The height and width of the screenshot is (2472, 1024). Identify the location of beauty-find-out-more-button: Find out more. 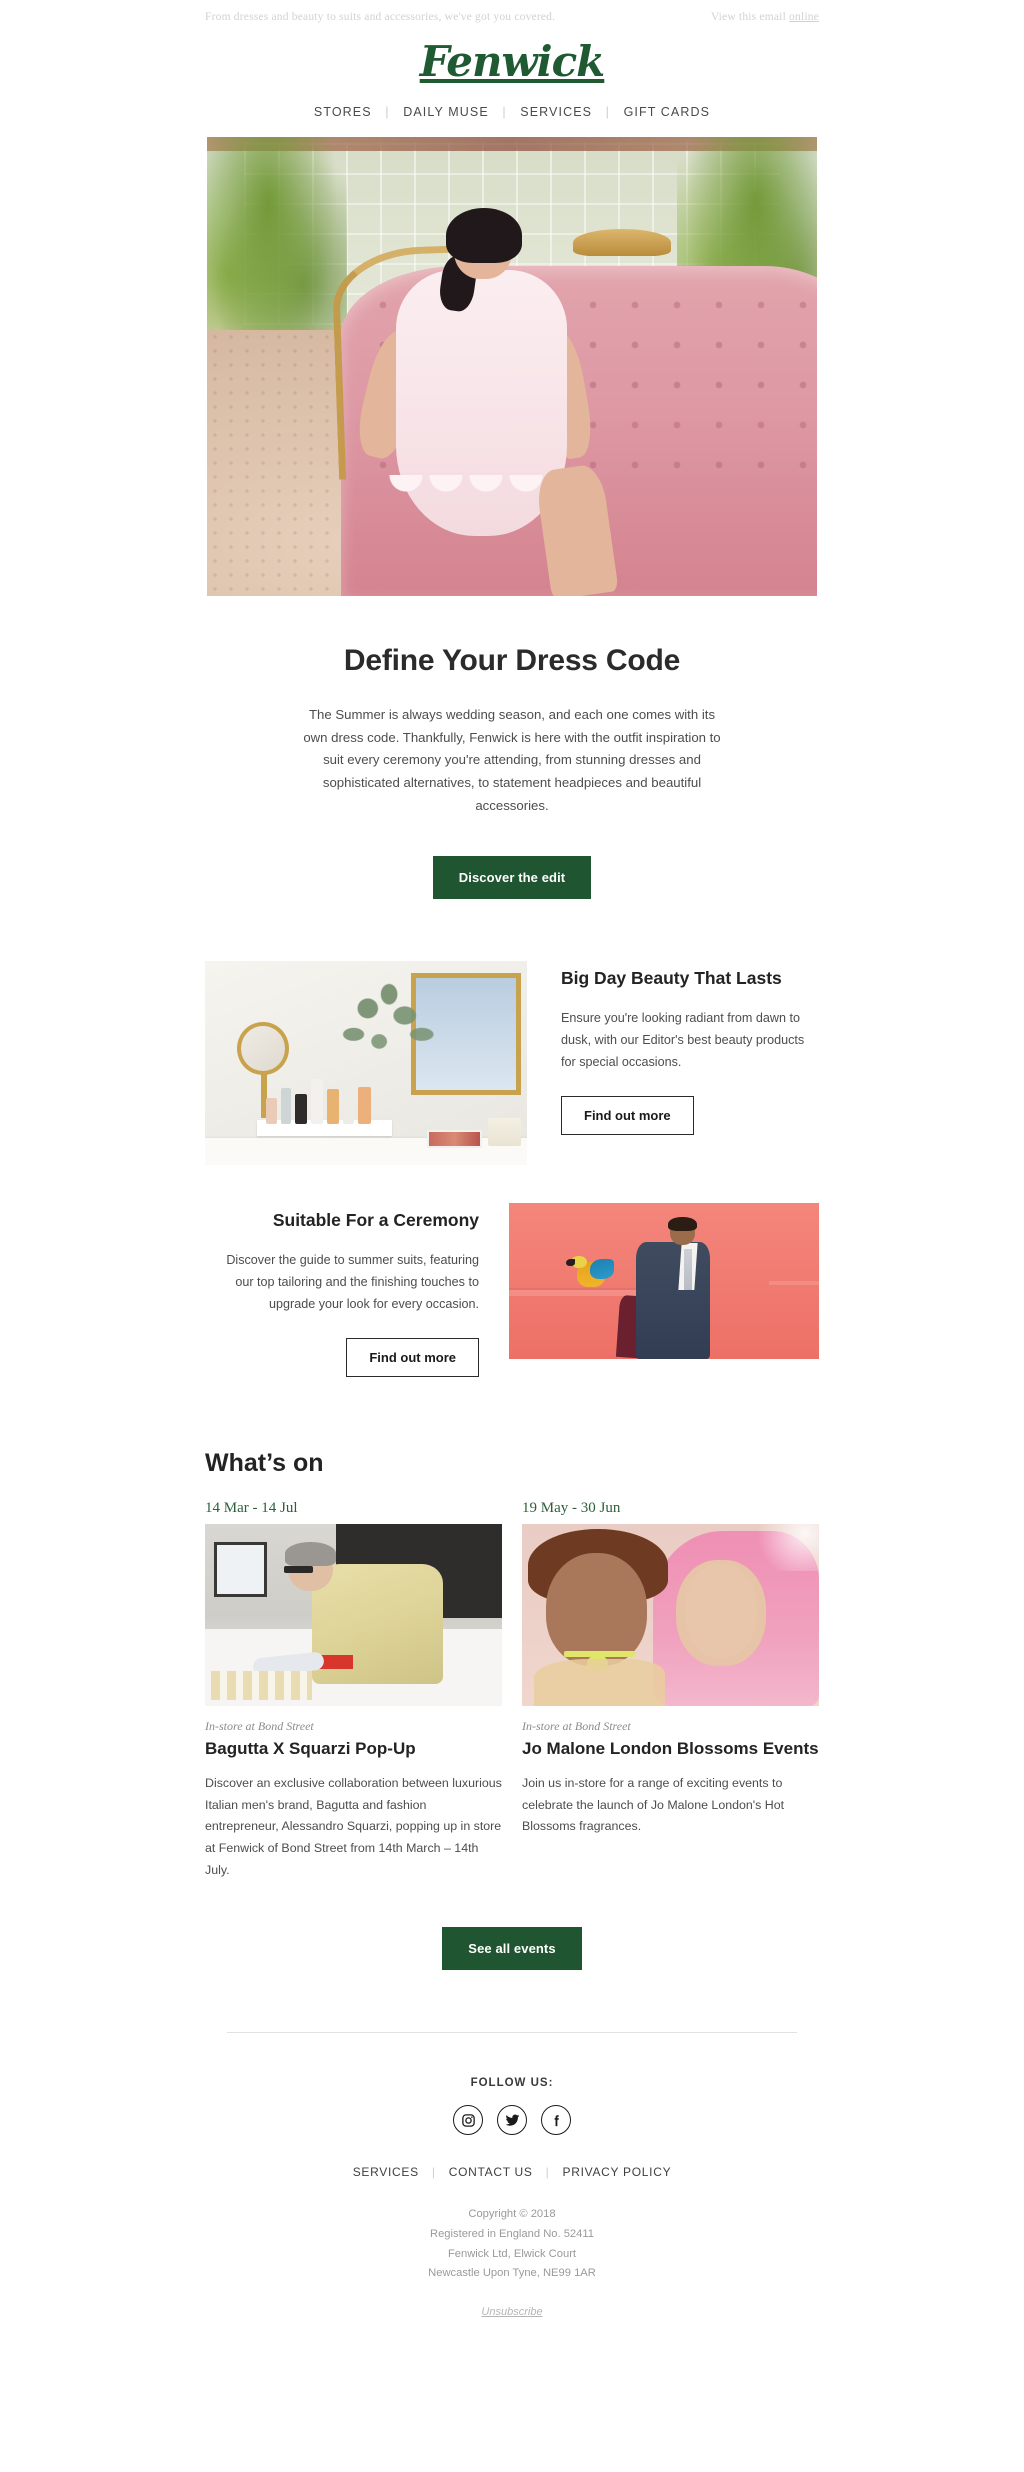
(627, 1115).